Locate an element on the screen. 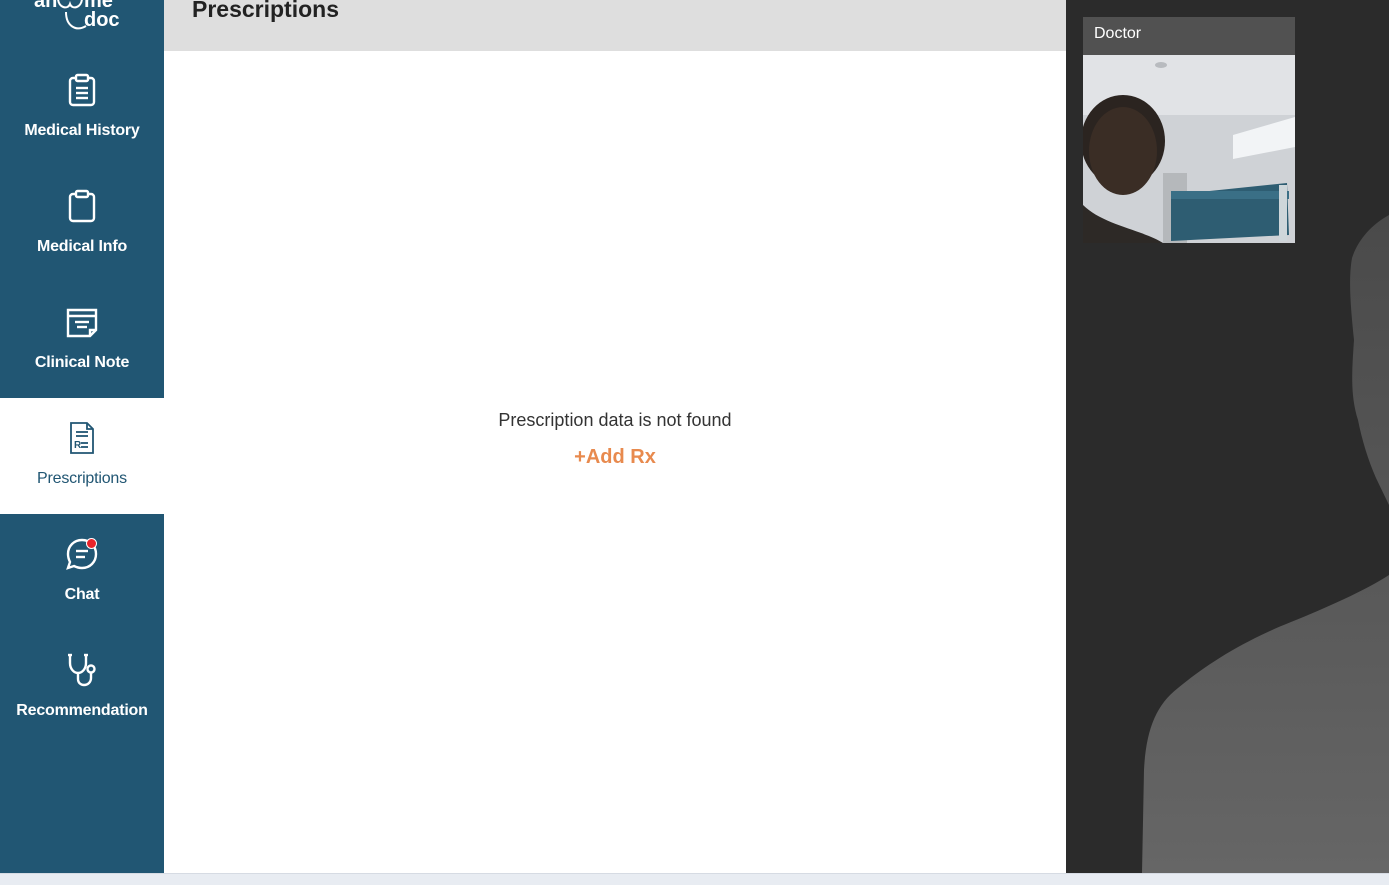 This screenshot has width=1389, height=885. empty-state-message: Prescription data is not found is located at coordinates (615, 420).